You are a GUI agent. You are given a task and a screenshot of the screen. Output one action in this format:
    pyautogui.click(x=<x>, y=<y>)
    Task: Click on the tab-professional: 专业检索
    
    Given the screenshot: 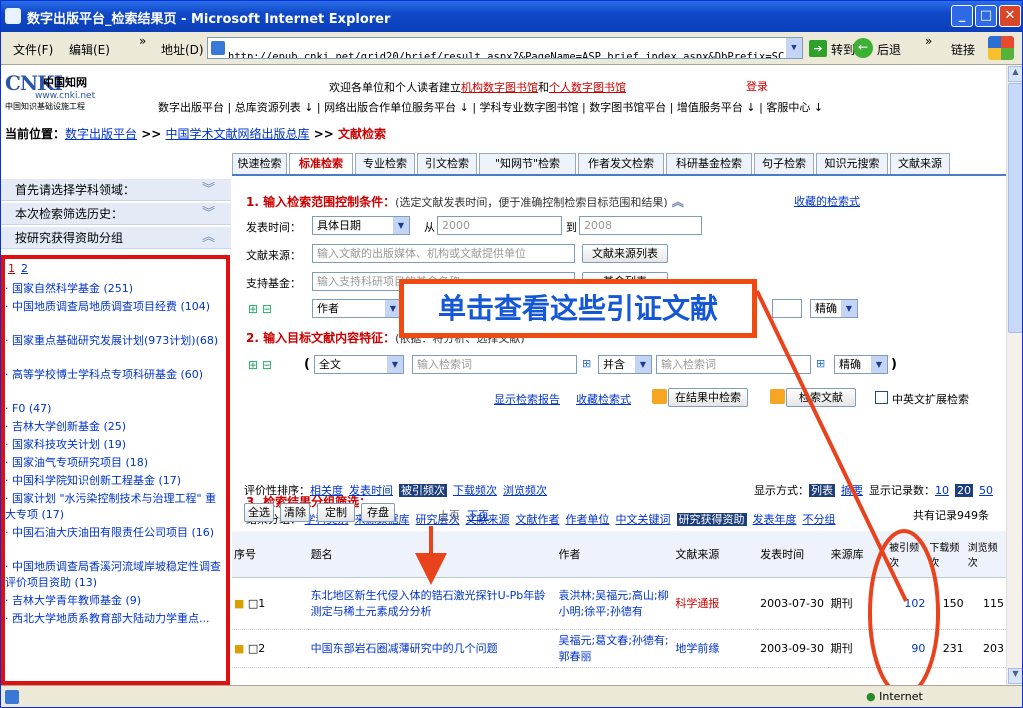 What is the action you would take?
    pyautogui.click(x=385, y=164)
    